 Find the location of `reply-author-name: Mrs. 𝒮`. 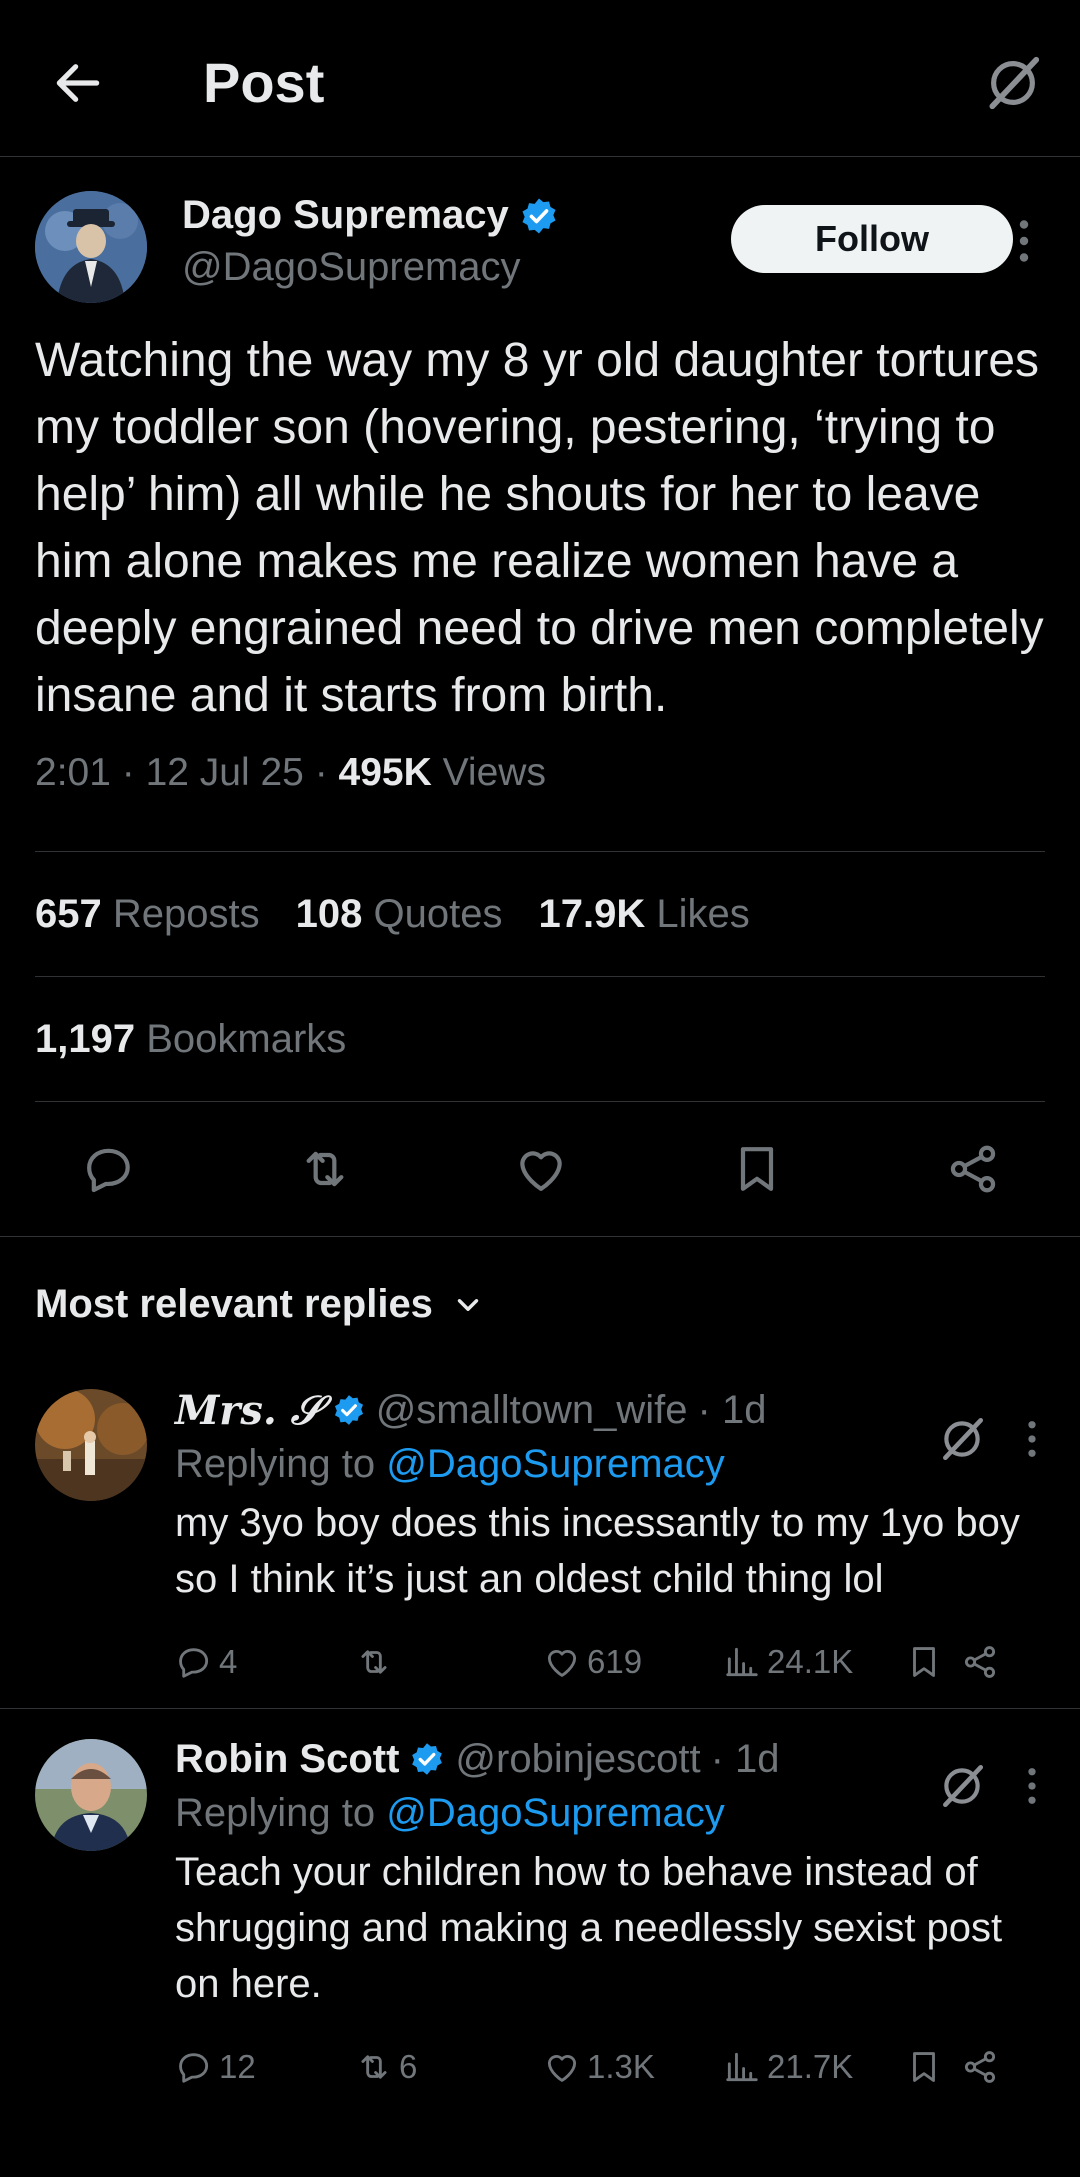

reply-author-name: Mrs. 𝒮 is located at coordinates (248, 1410).